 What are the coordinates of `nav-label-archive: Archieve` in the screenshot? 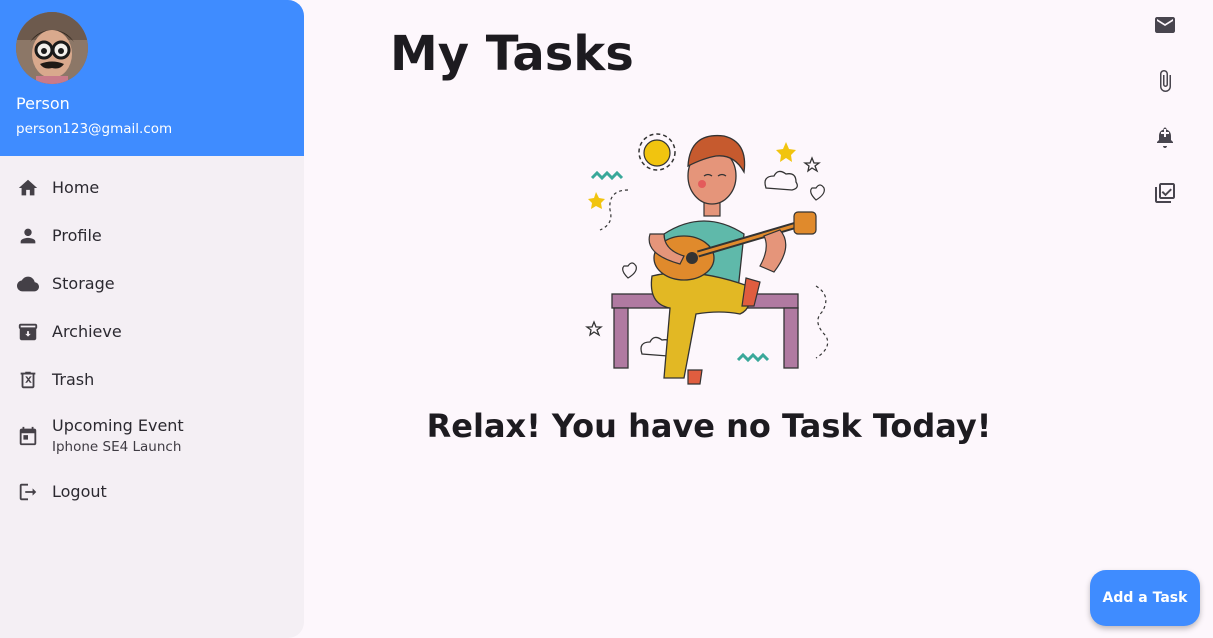 It's located at (87, 331).